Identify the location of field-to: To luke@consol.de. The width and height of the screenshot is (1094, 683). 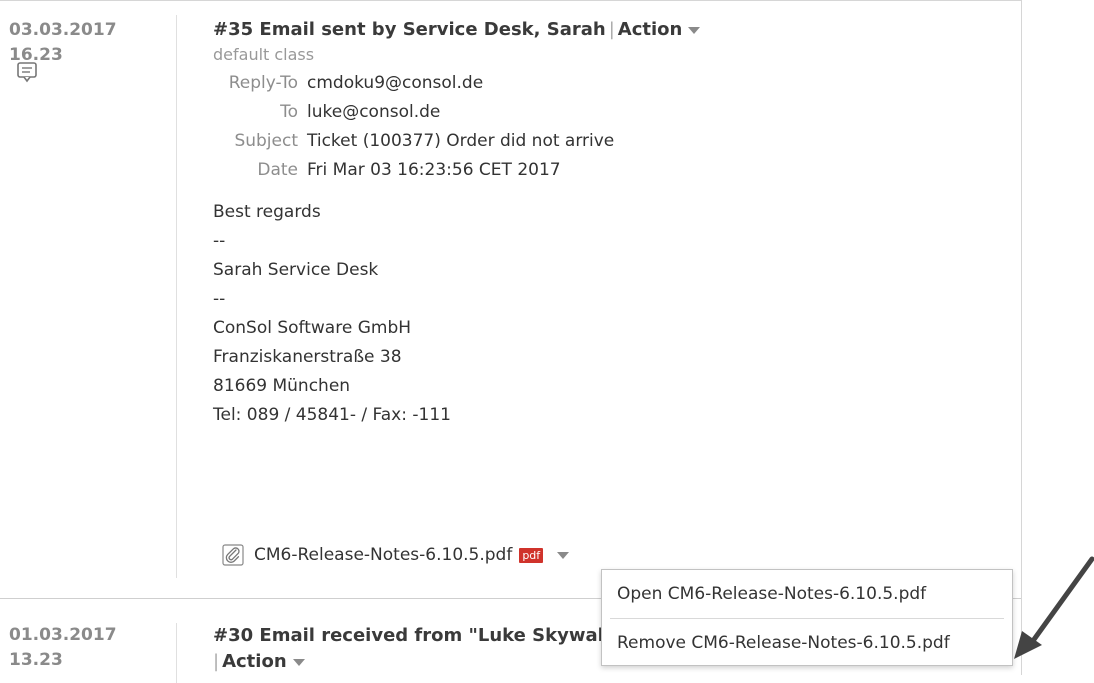
(608, 112).